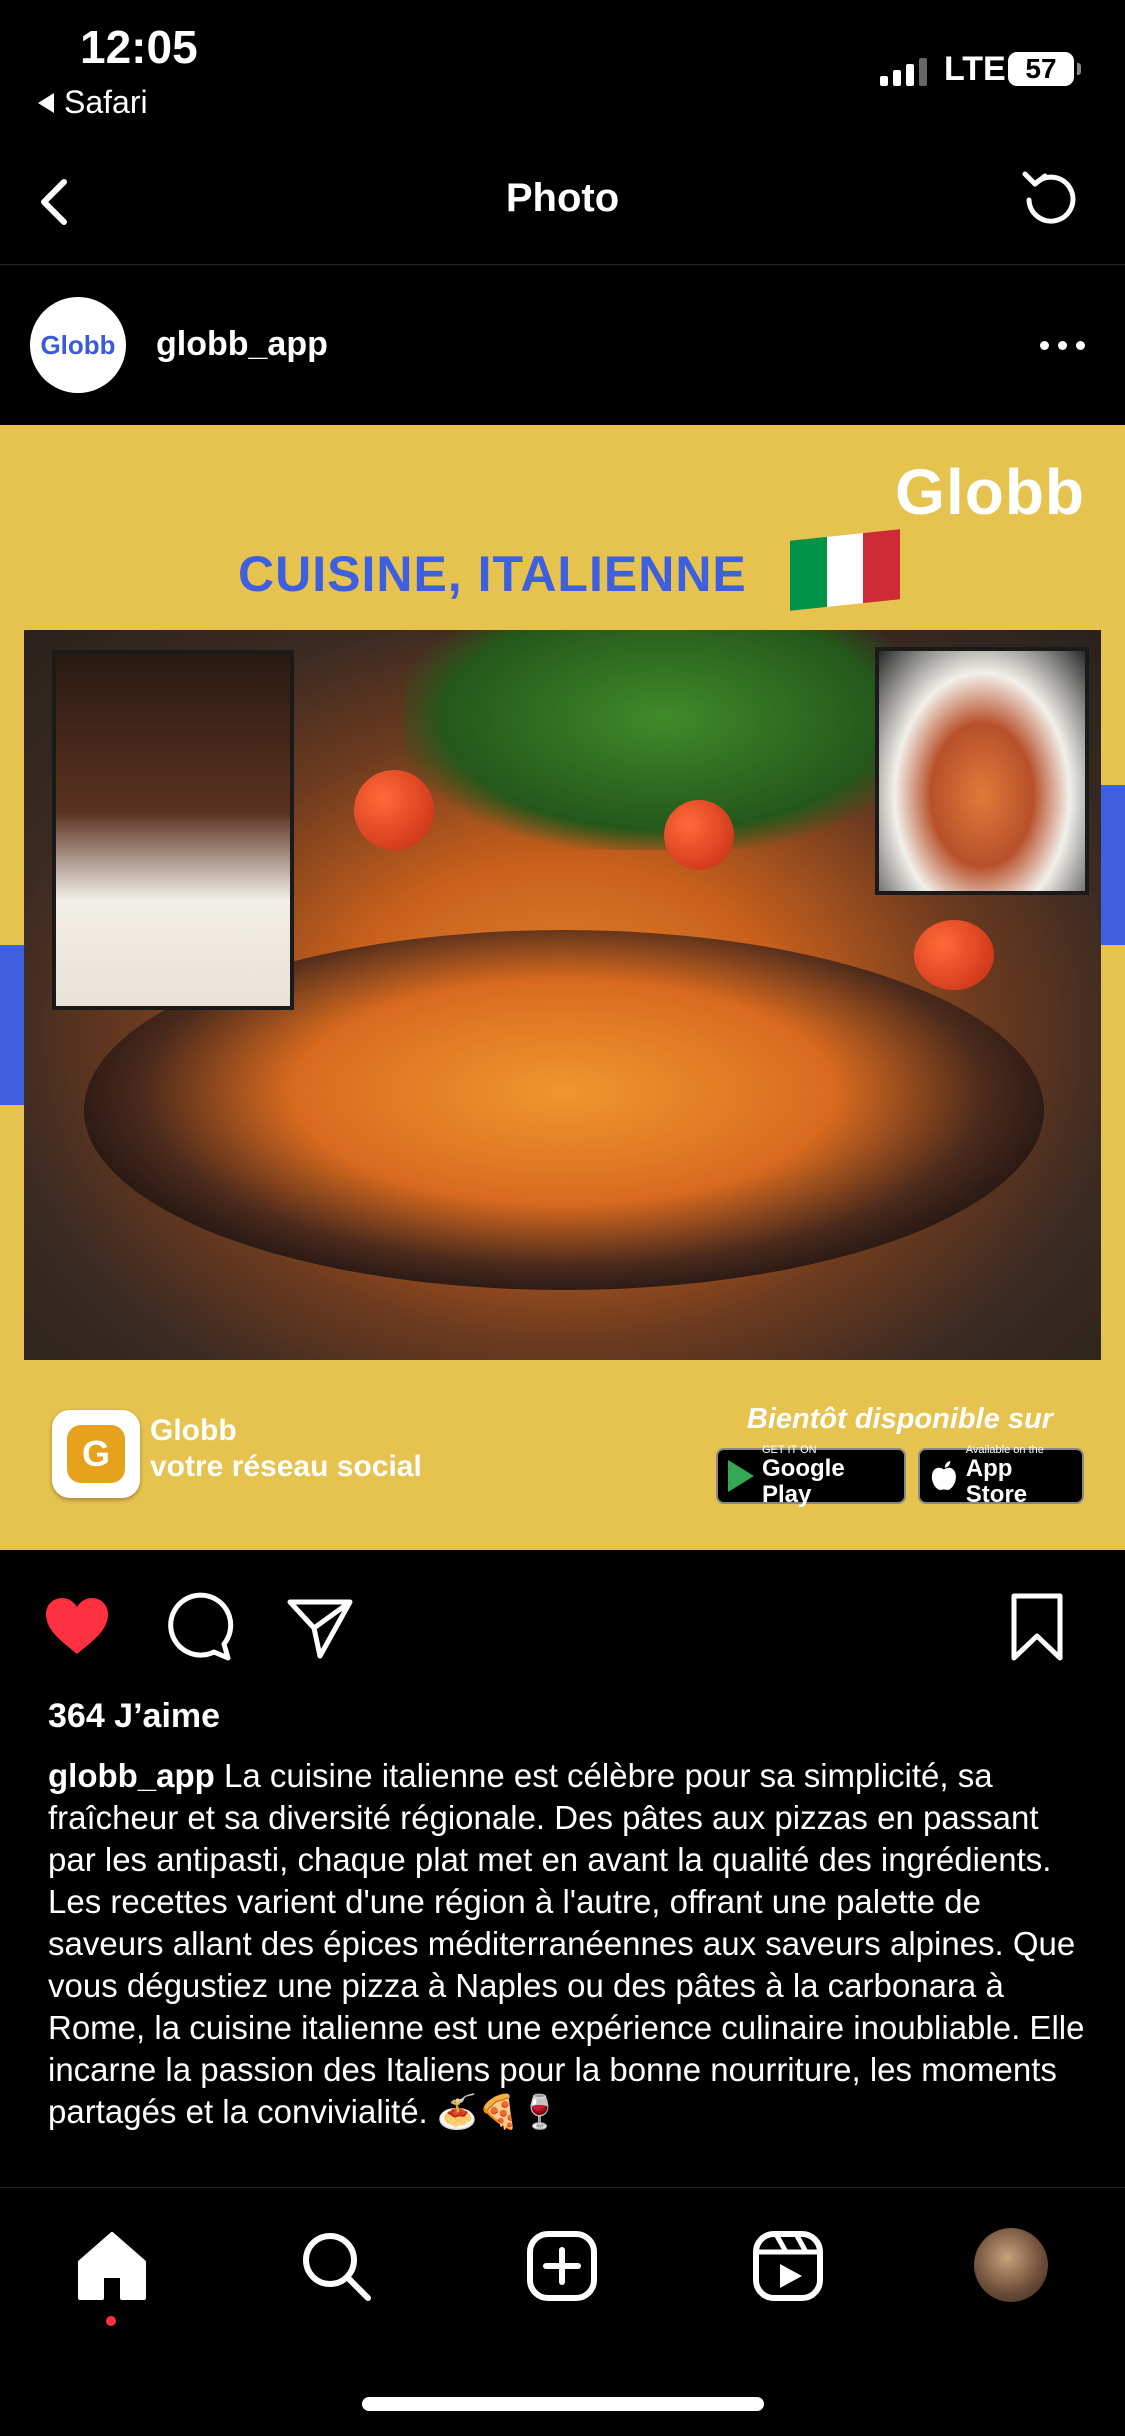  Describe the element at coordinates (1037, 1627) in the screenshot. I see `bookmark-icon` at that location.